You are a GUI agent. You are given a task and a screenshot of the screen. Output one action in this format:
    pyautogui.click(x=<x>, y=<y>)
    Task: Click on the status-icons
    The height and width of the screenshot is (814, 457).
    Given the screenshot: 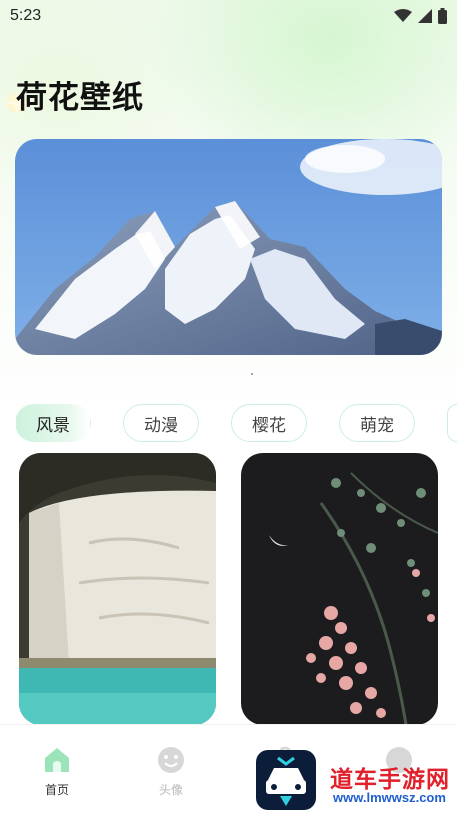 What is the action you would take?
    pyautogui.click(x=420, y=16)
    